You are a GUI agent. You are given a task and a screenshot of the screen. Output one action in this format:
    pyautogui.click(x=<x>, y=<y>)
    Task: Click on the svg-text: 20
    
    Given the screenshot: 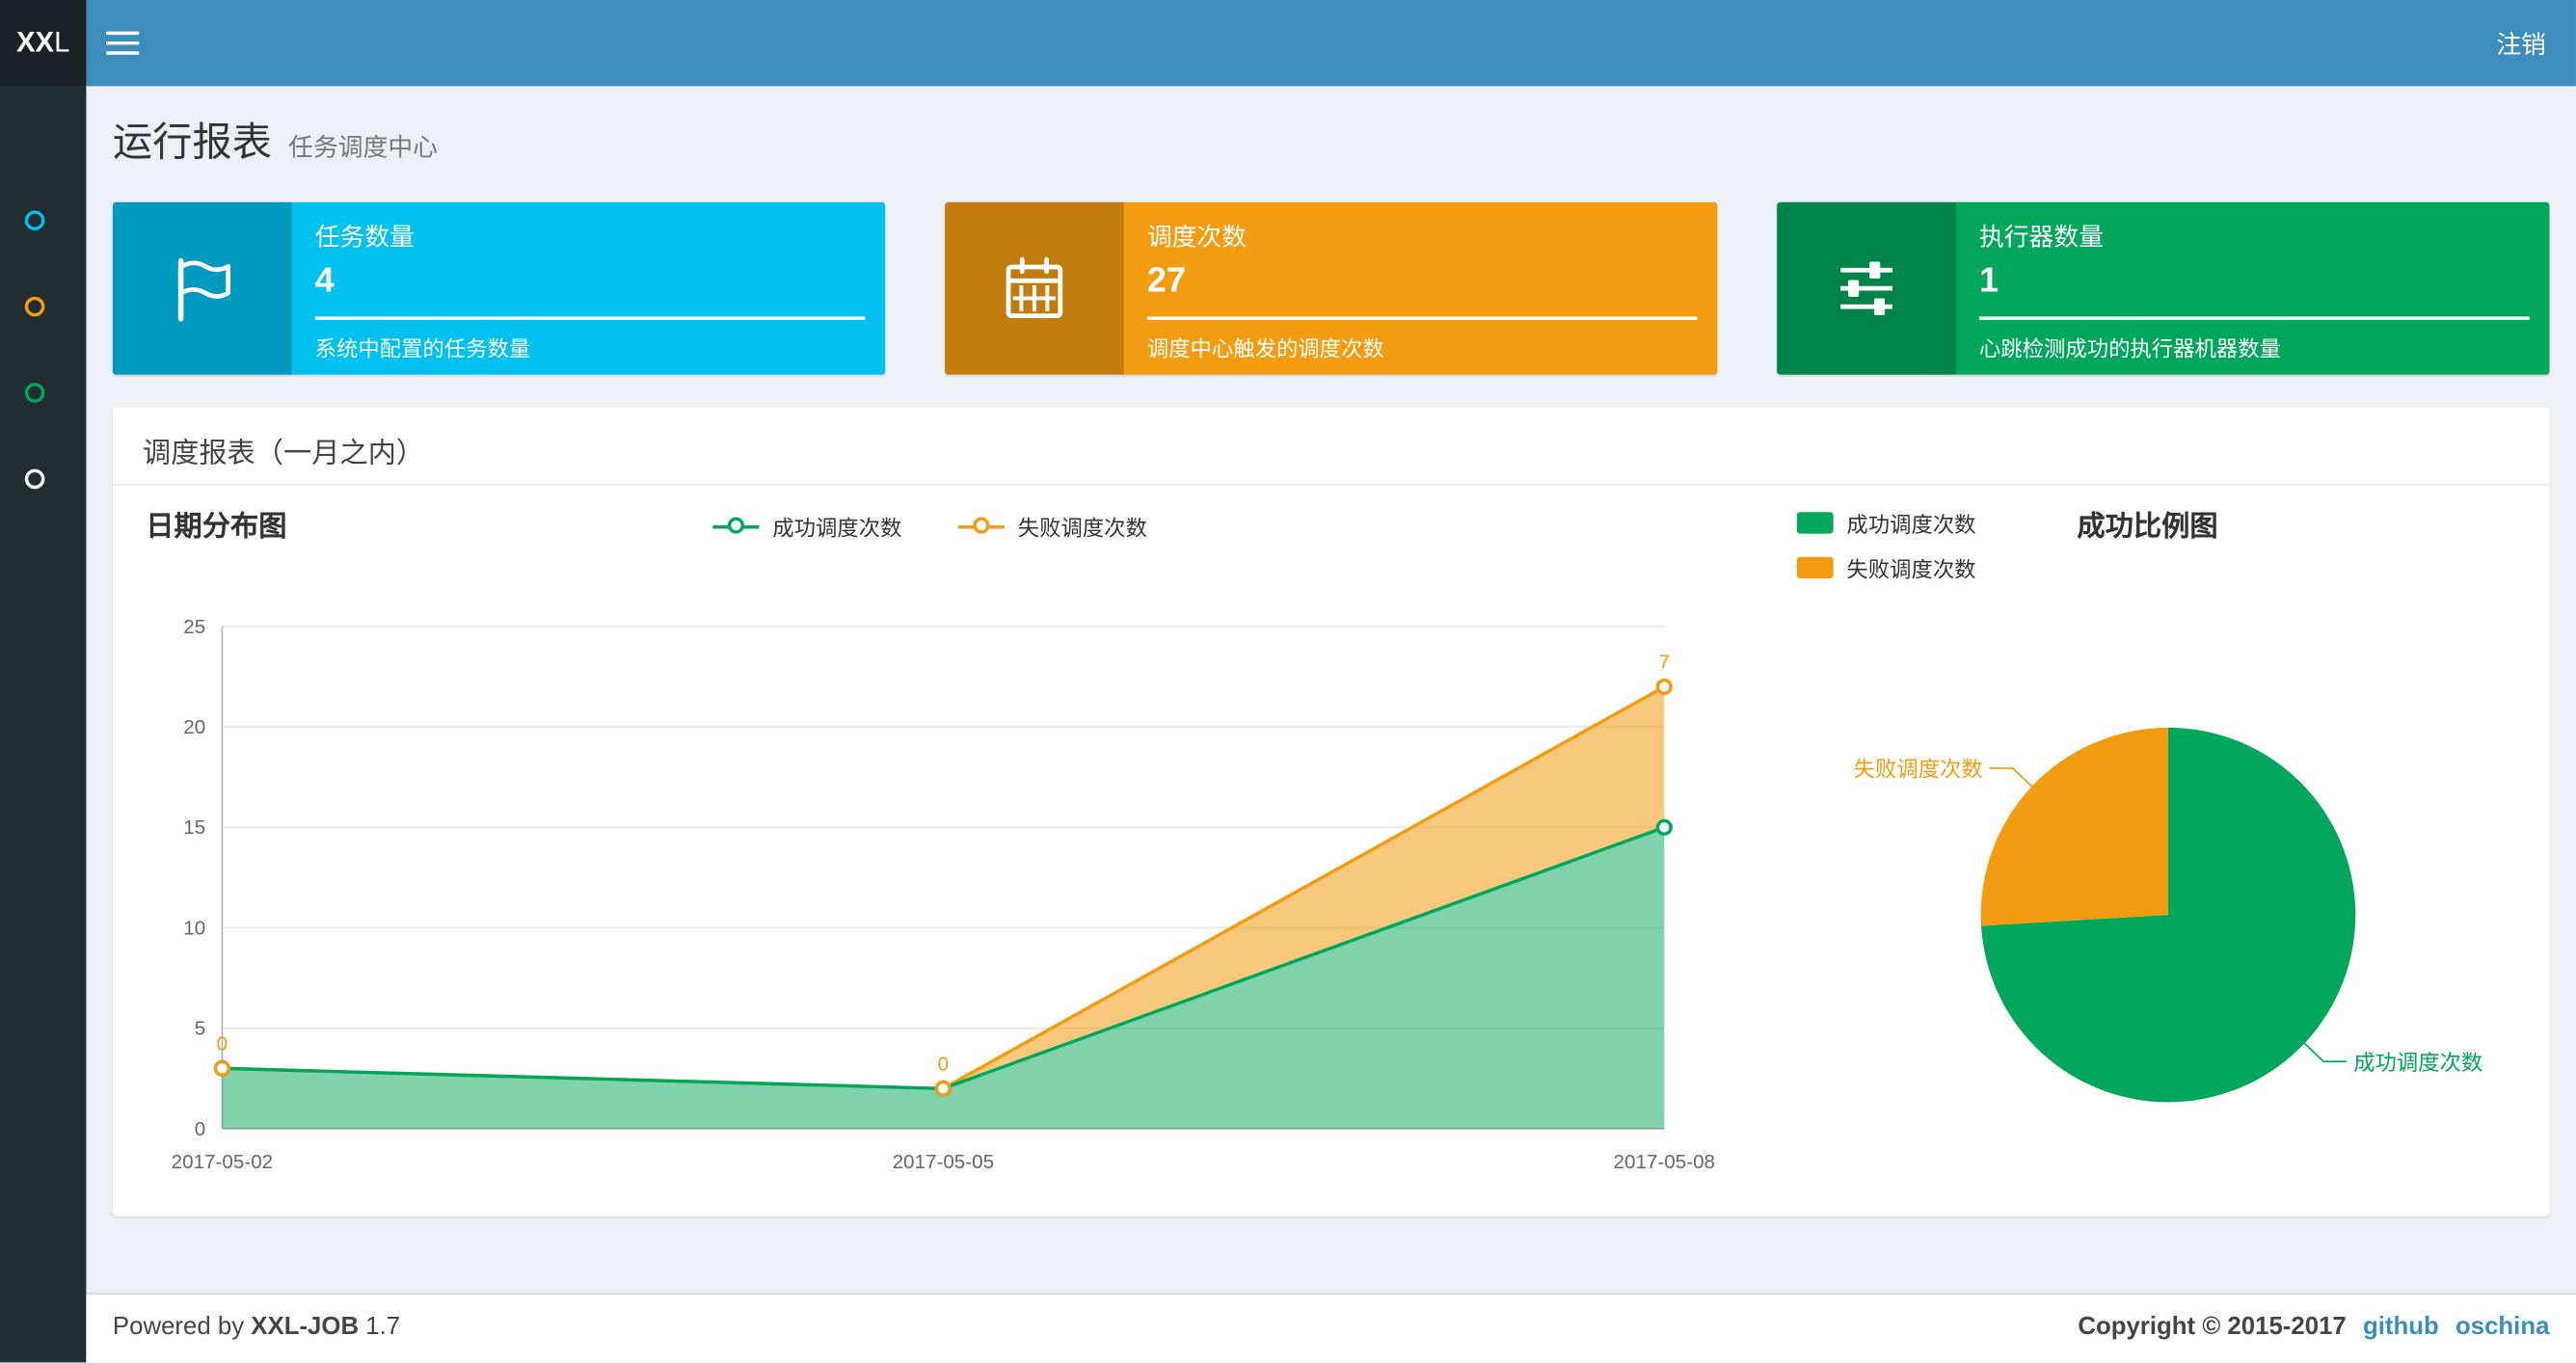 What is the action you would take?
    pyautogui.click(x=194, y=727)
    